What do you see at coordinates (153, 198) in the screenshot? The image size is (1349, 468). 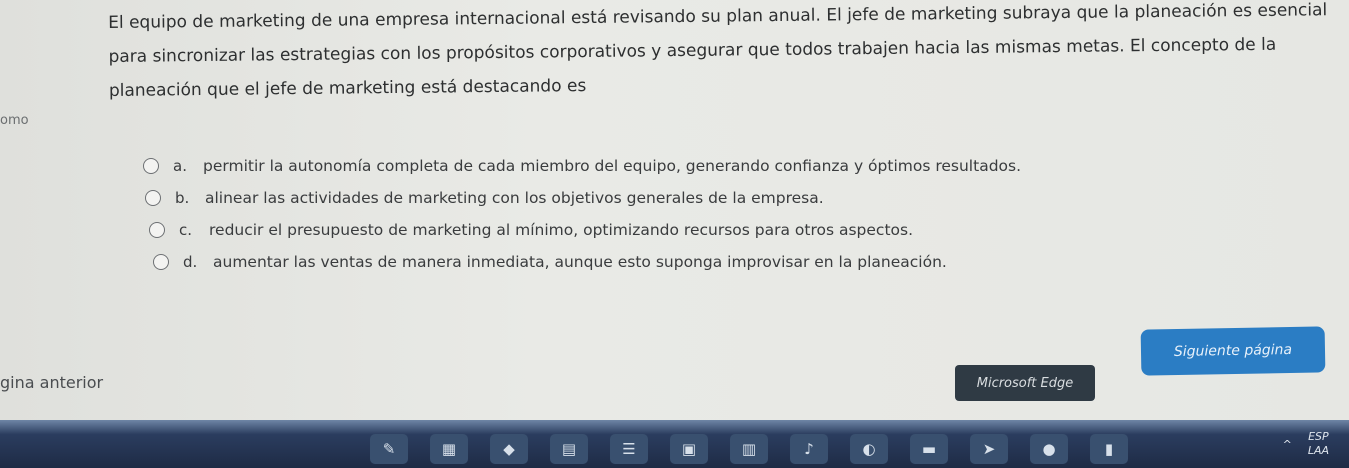 I see `radio-b` at bounding box center [153, 198].